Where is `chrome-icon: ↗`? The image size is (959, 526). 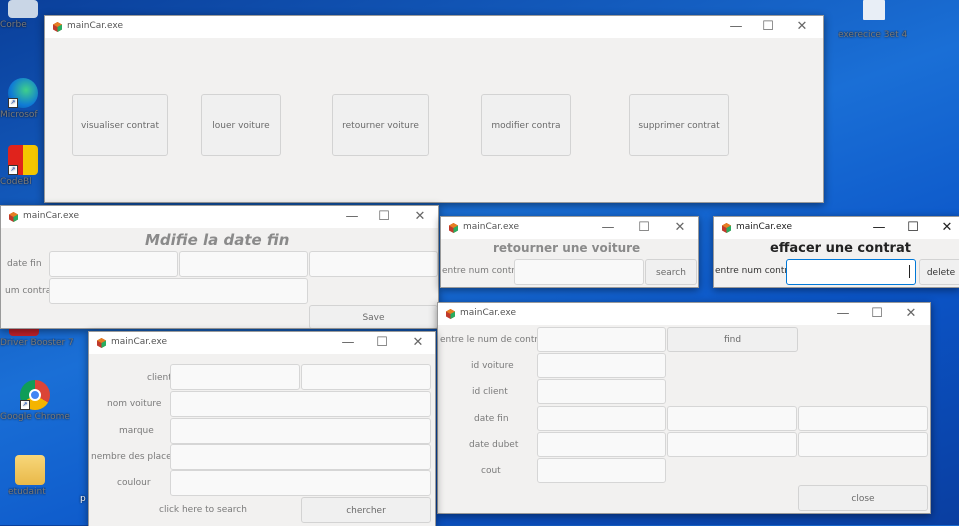
chrome-icon: ↗ is located at coordinates (35, 395).